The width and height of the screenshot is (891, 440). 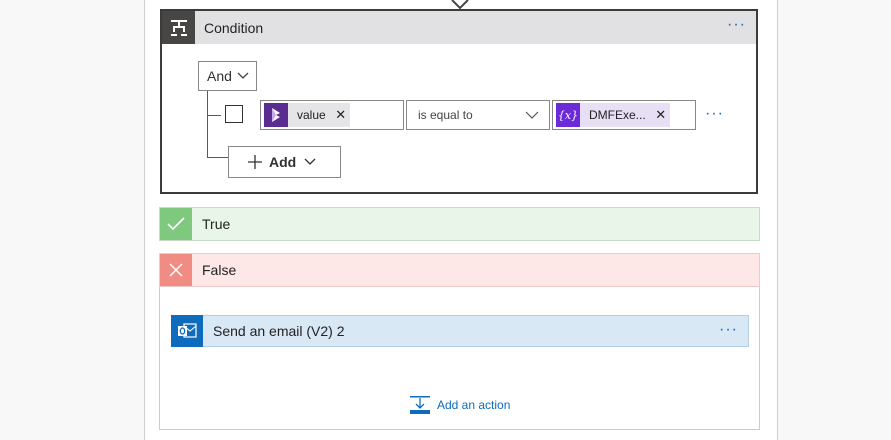 I want to click on right-operand-field: {x} DMFExe... ✕, so click(x=624, y=115).